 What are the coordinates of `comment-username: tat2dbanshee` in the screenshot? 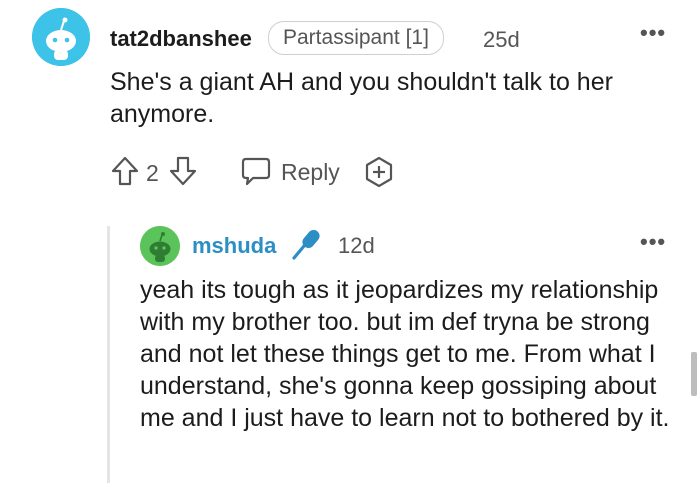 It's located at (181, 39).